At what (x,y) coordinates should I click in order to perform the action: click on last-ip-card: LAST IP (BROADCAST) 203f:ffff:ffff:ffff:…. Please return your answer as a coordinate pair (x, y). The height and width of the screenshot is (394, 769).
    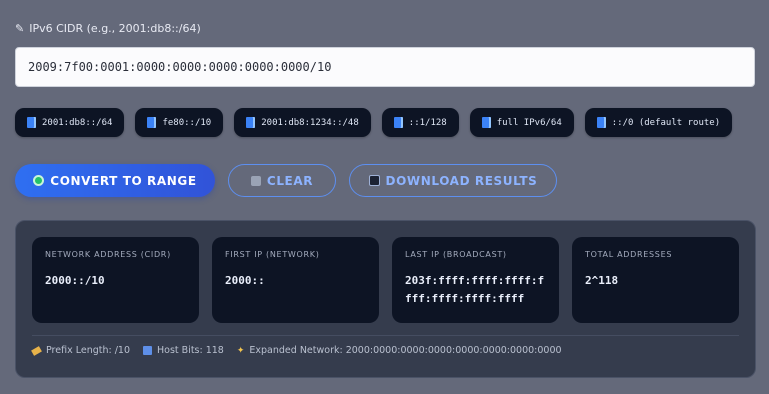
    Looking at the image, I should click on (475, 280).